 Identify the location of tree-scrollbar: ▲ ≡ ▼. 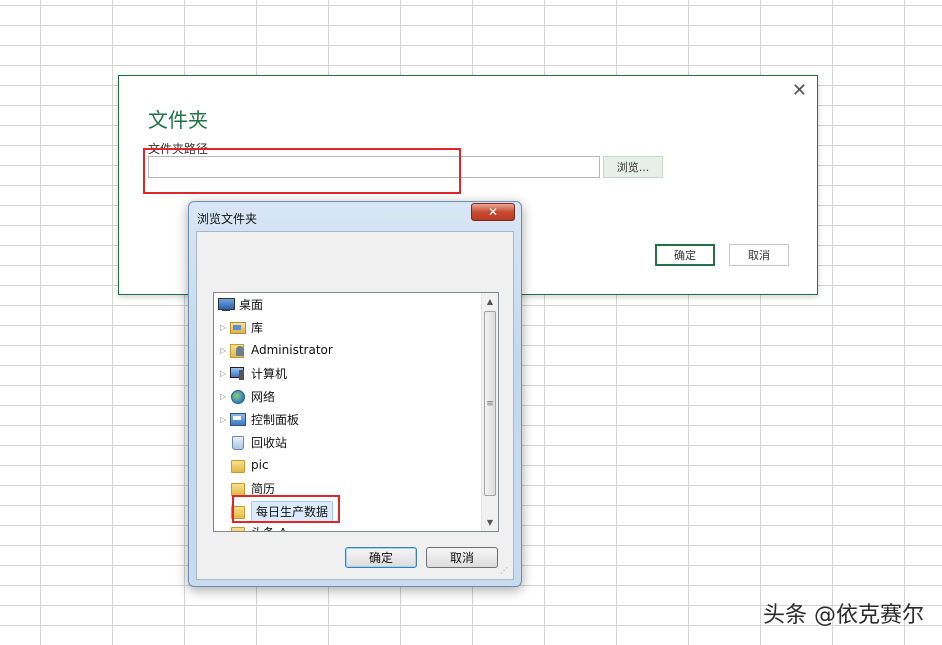
(489, 412).